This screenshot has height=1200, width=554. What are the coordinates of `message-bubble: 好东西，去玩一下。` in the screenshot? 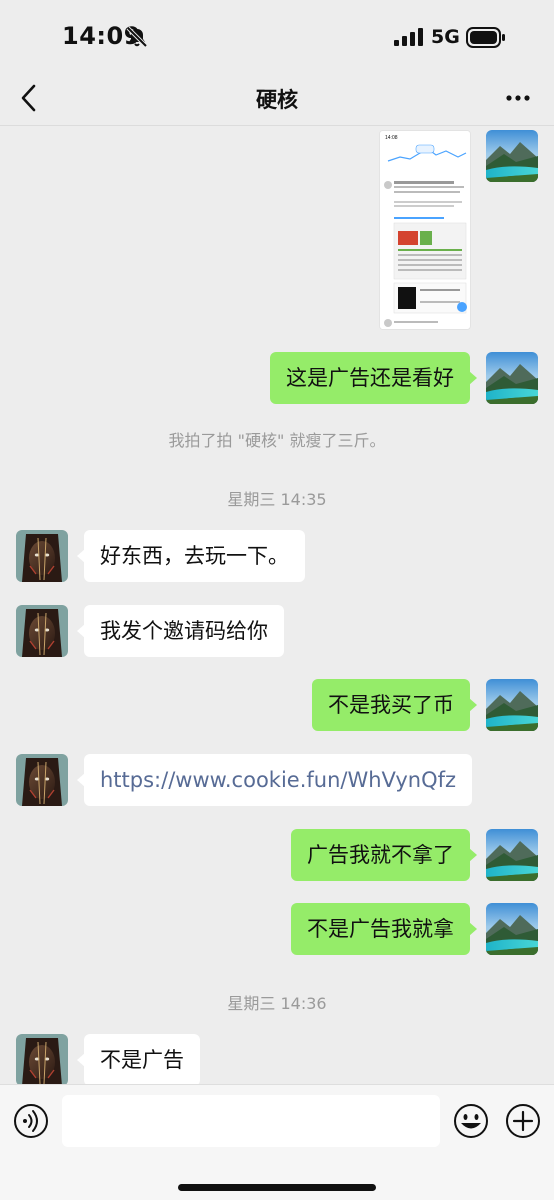 It's located at (191, 556).